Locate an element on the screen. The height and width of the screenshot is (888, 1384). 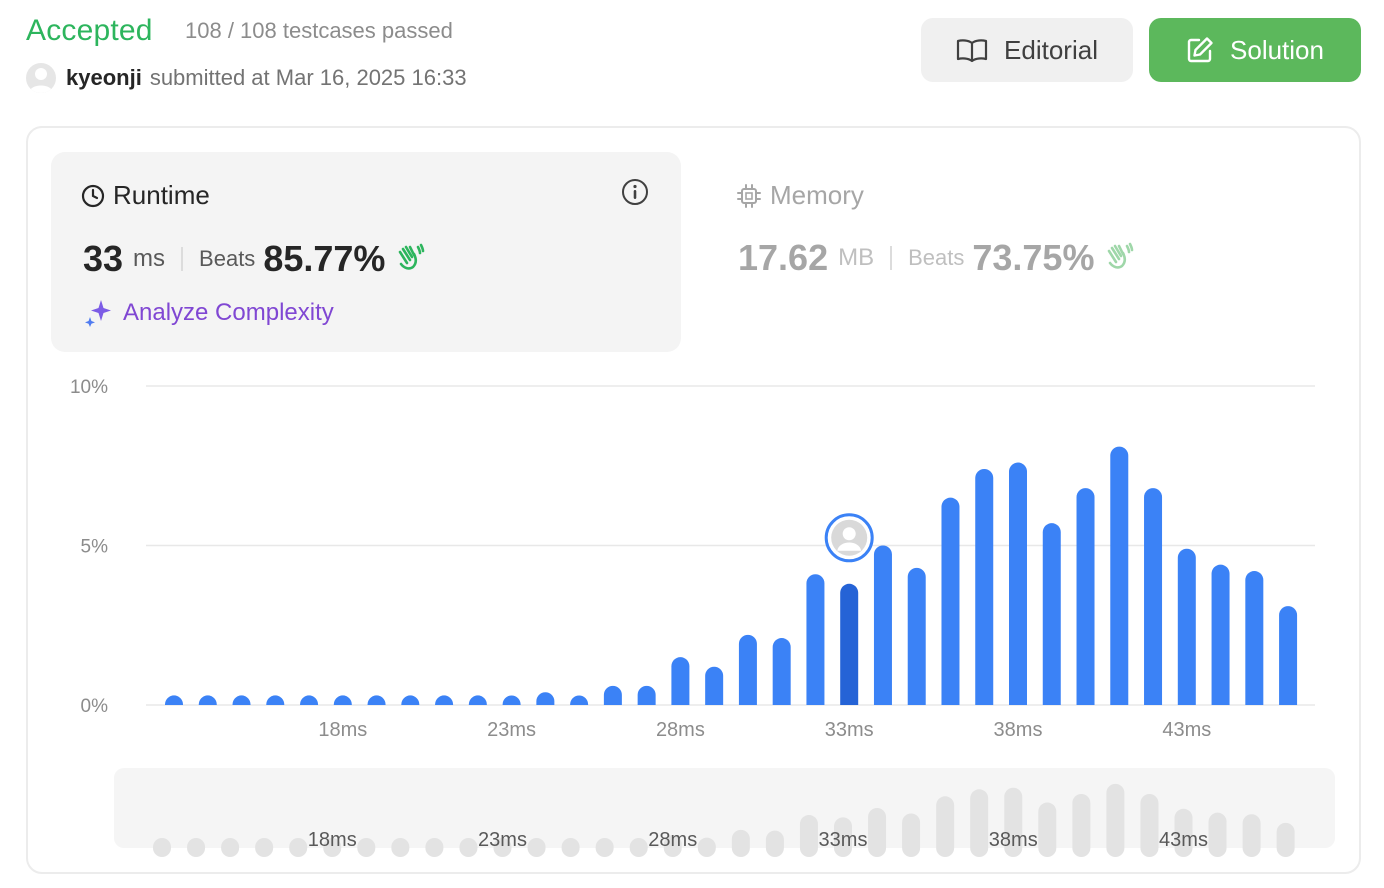
runtime-value: 33 is located at coordinates (103, 258).